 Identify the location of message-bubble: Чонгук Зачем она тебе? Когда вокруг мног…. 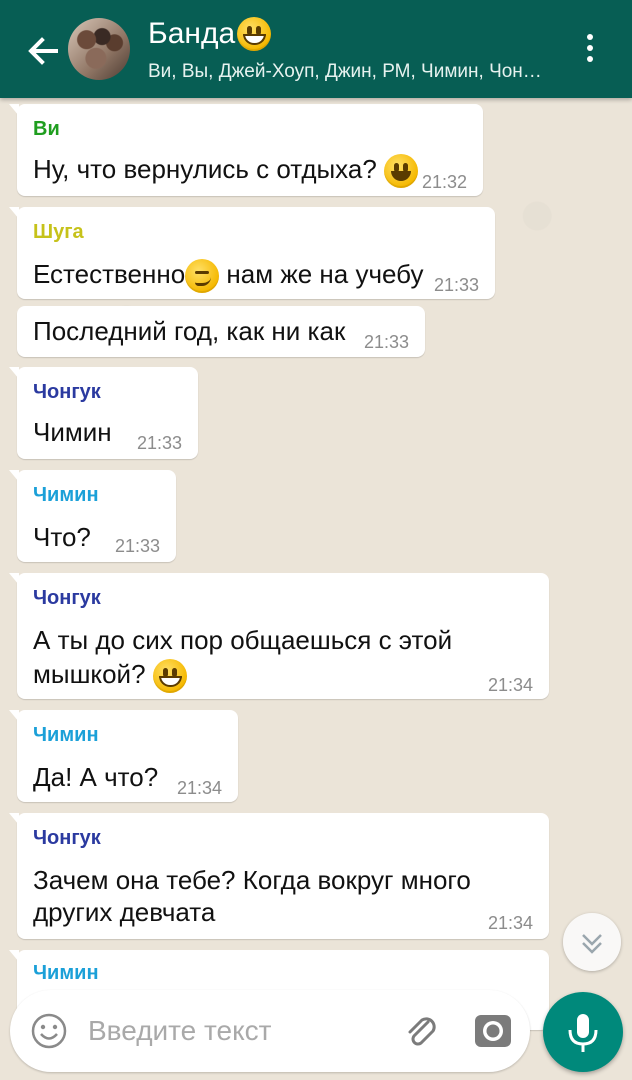
(279, 876).